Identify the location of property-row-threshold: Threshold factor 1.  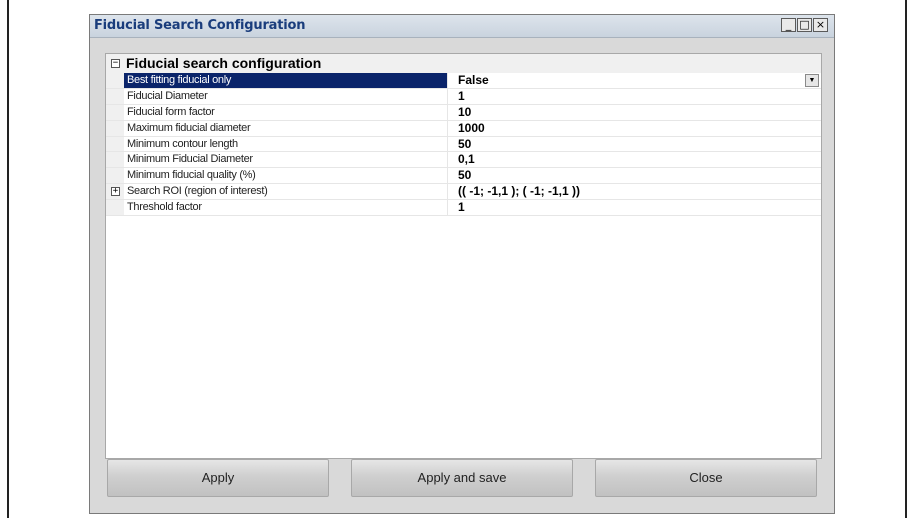
(463, 208).